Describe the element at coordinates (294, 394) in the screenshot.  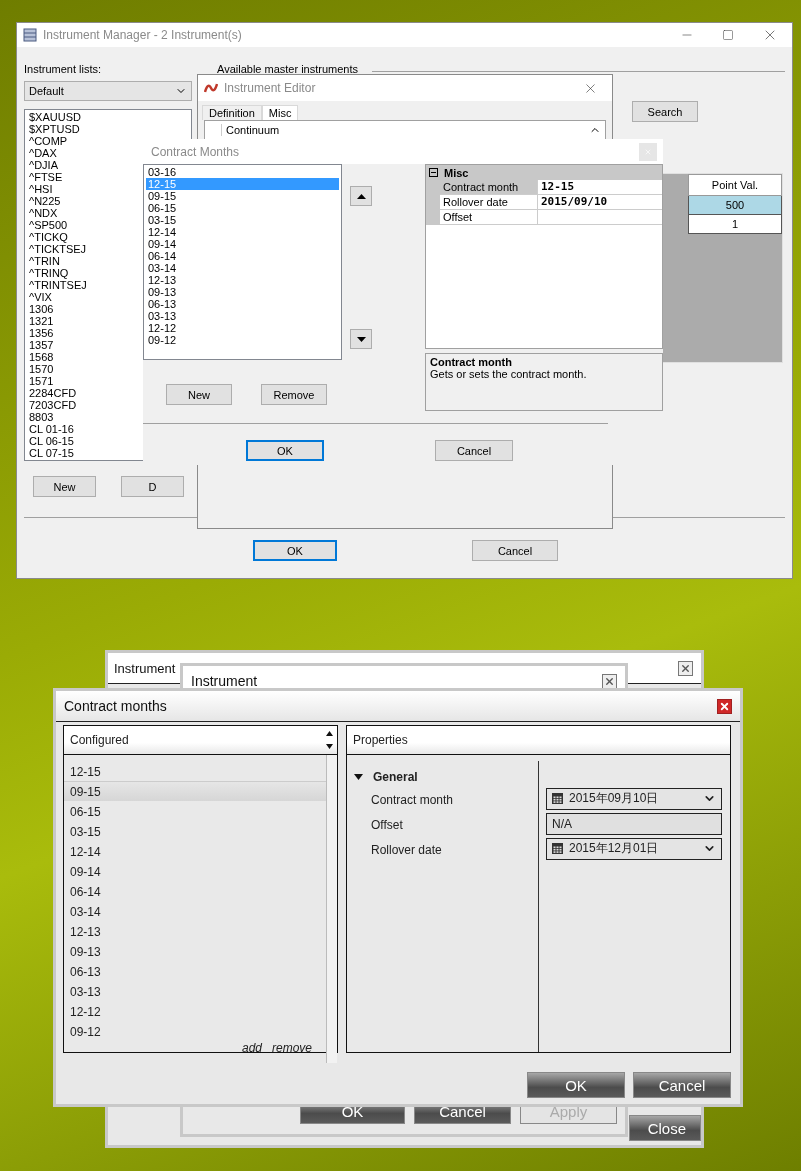
I see `list-button: Remove` at that location.